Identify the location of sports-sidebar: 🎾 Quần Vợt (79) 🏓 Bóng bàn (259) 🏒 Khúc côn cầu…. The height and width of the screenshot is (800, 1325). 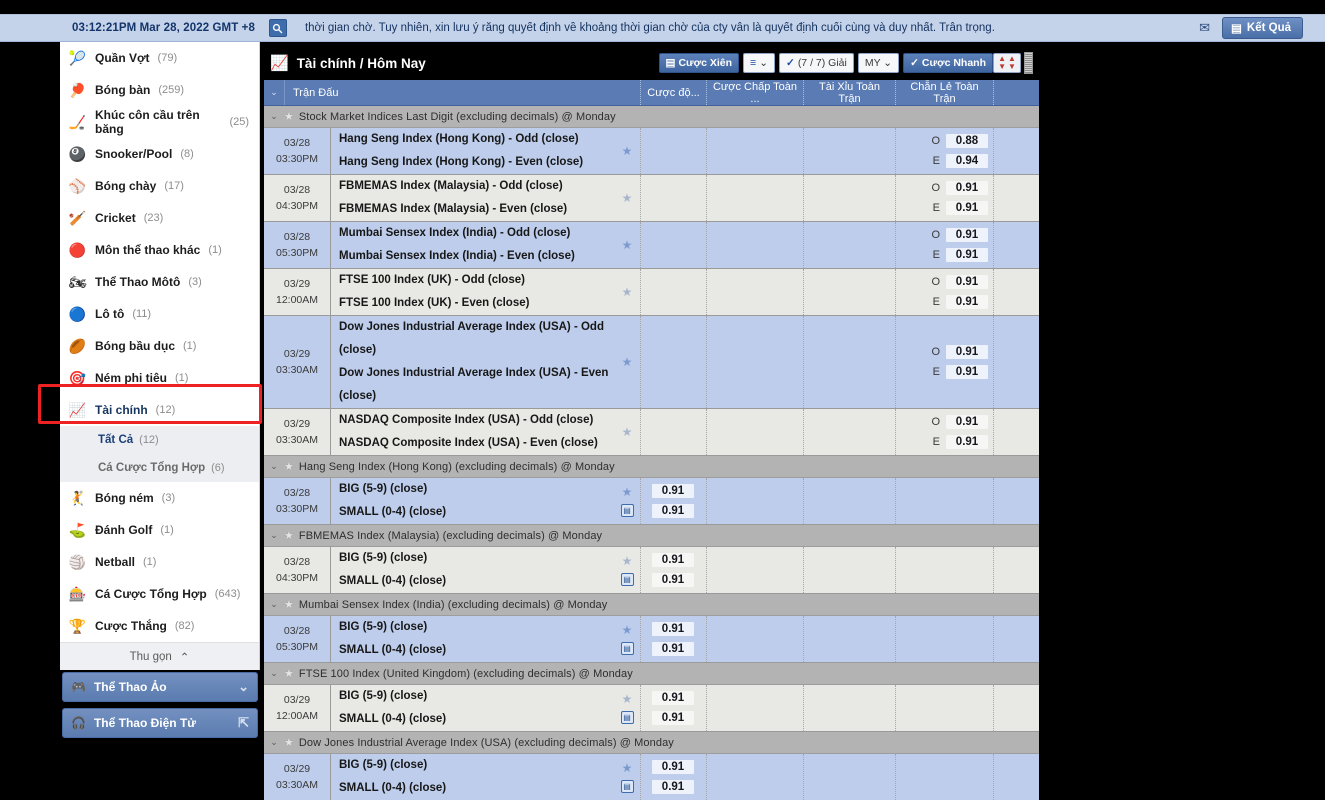
(160, 356).